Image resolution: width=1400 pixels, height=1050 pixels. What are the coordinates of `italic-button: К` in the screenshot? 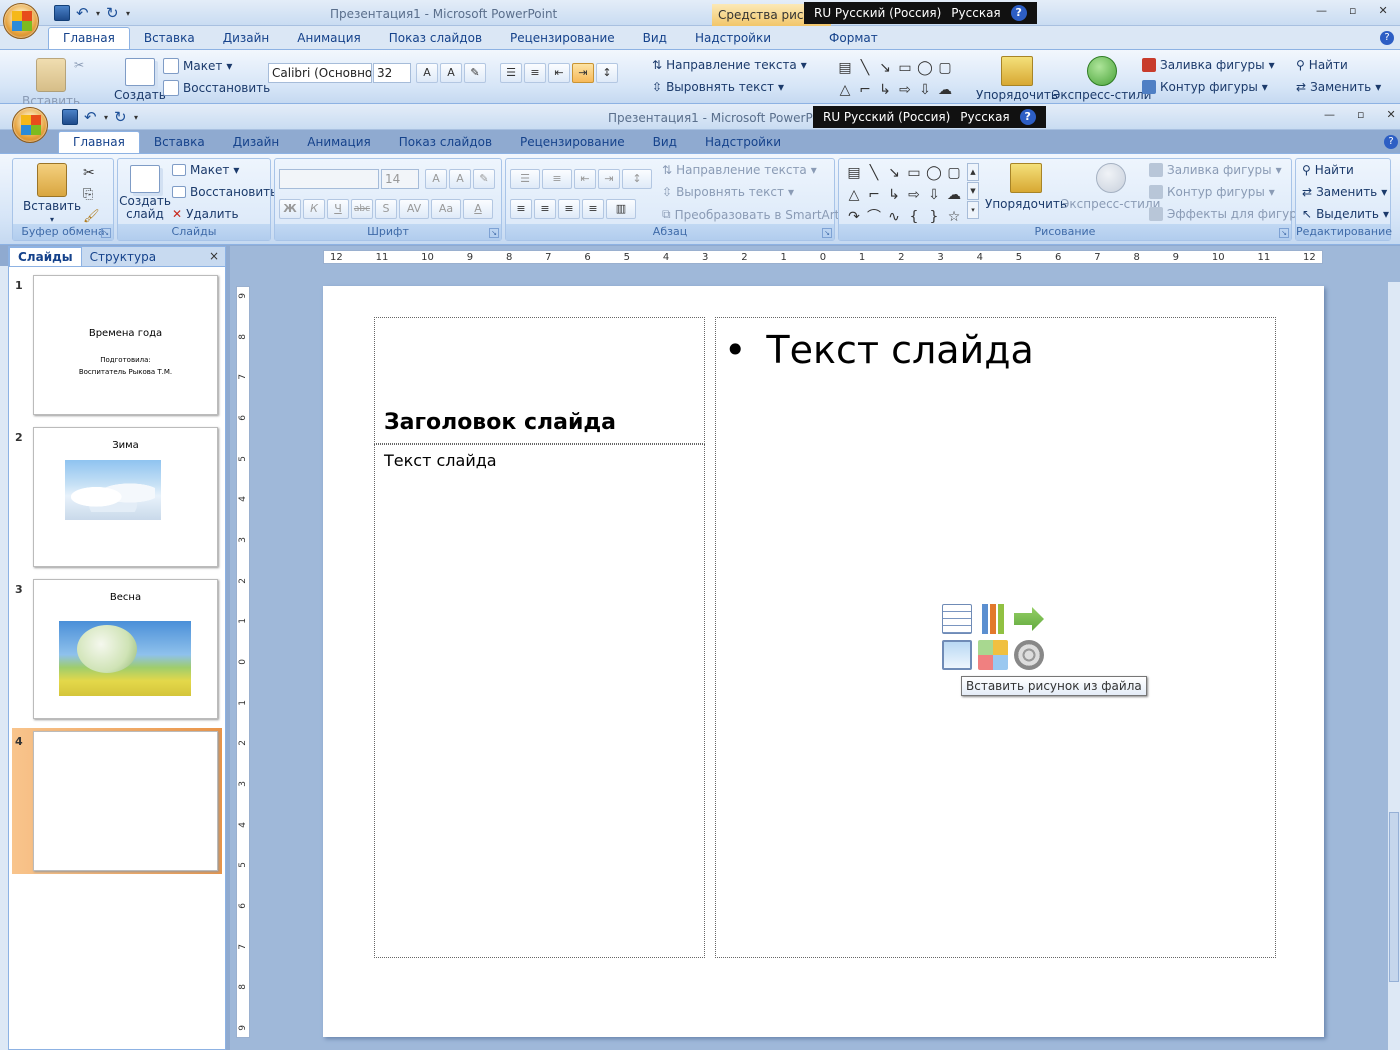 It's located at (314, 209).